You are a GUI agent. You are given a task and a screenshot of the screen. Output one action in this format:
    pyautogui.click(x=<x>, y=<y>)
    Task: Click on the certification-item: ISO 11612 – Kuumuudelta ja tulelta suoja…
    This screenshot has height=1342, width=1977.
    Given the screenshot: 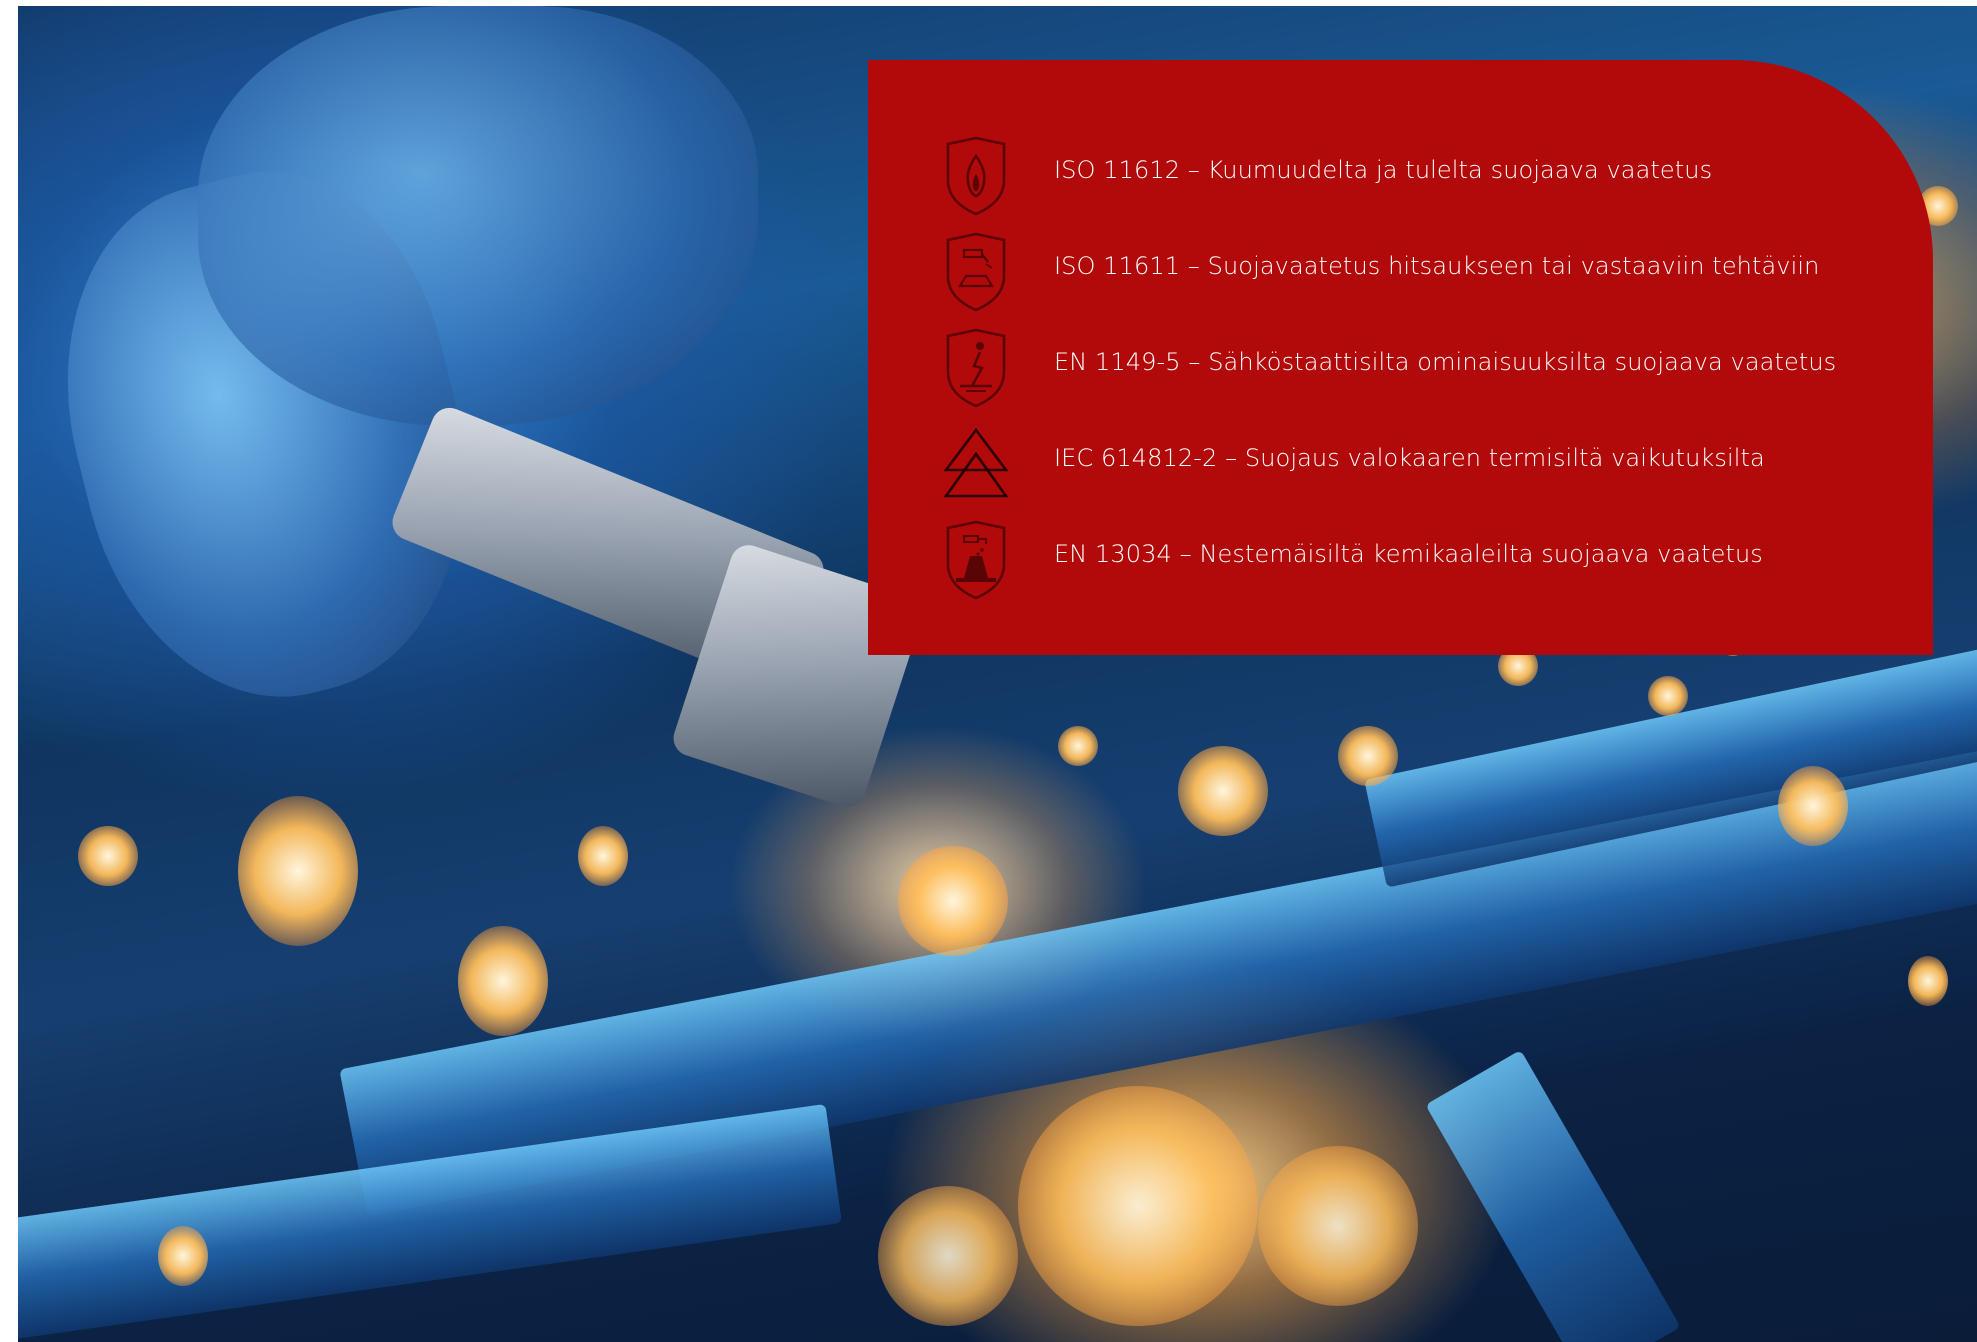 What is the action you would take?
    pyautogui.click(x=1400, y=173)
    